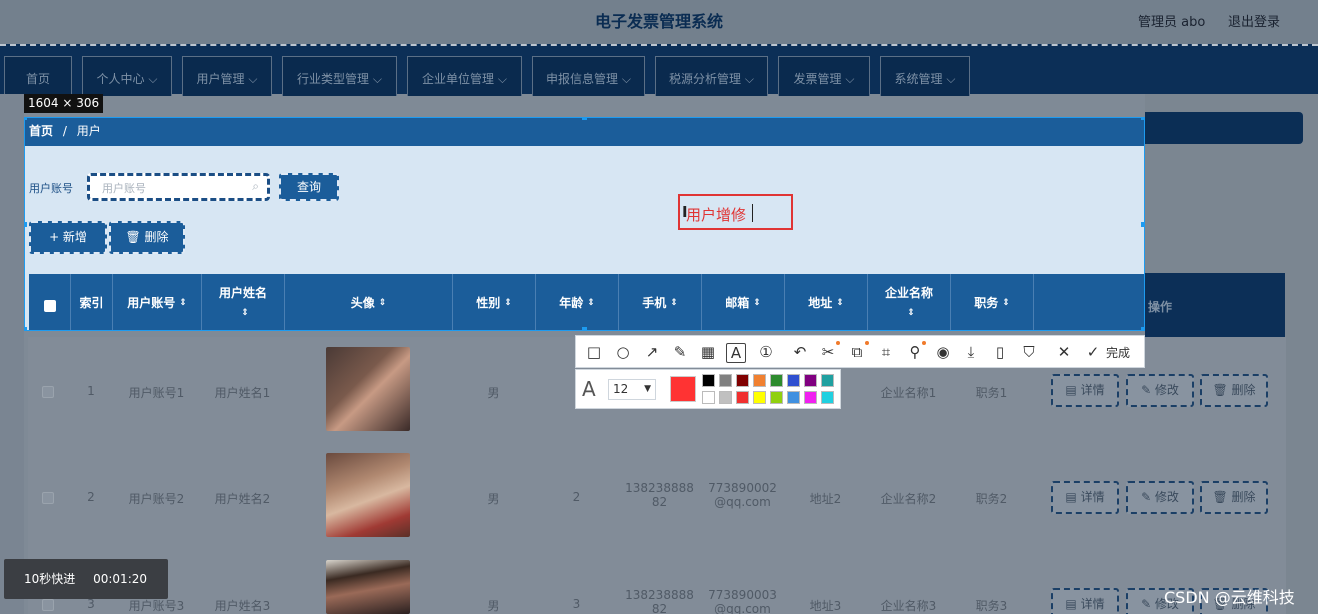 Image resolution: width=1318 pixels, height=614 pixels. Describe the element at coordinates (652, 352) in the screenshot. I see `arrow-icon: ↗` at that location.